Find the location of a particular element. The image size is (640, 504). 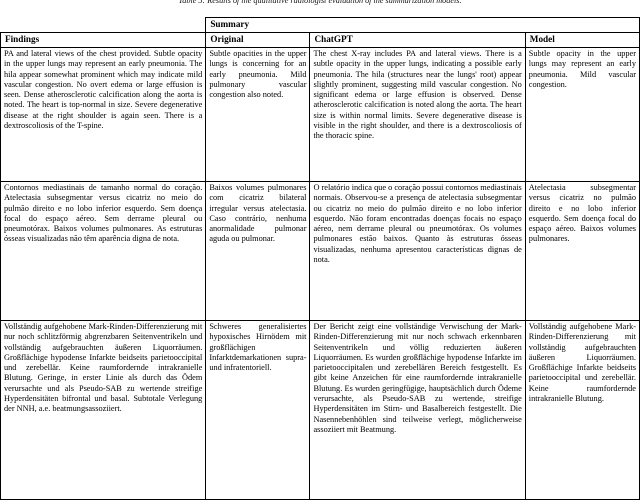

column-header-chatgpt: ChatGPT is located at coordinates (417, 40).